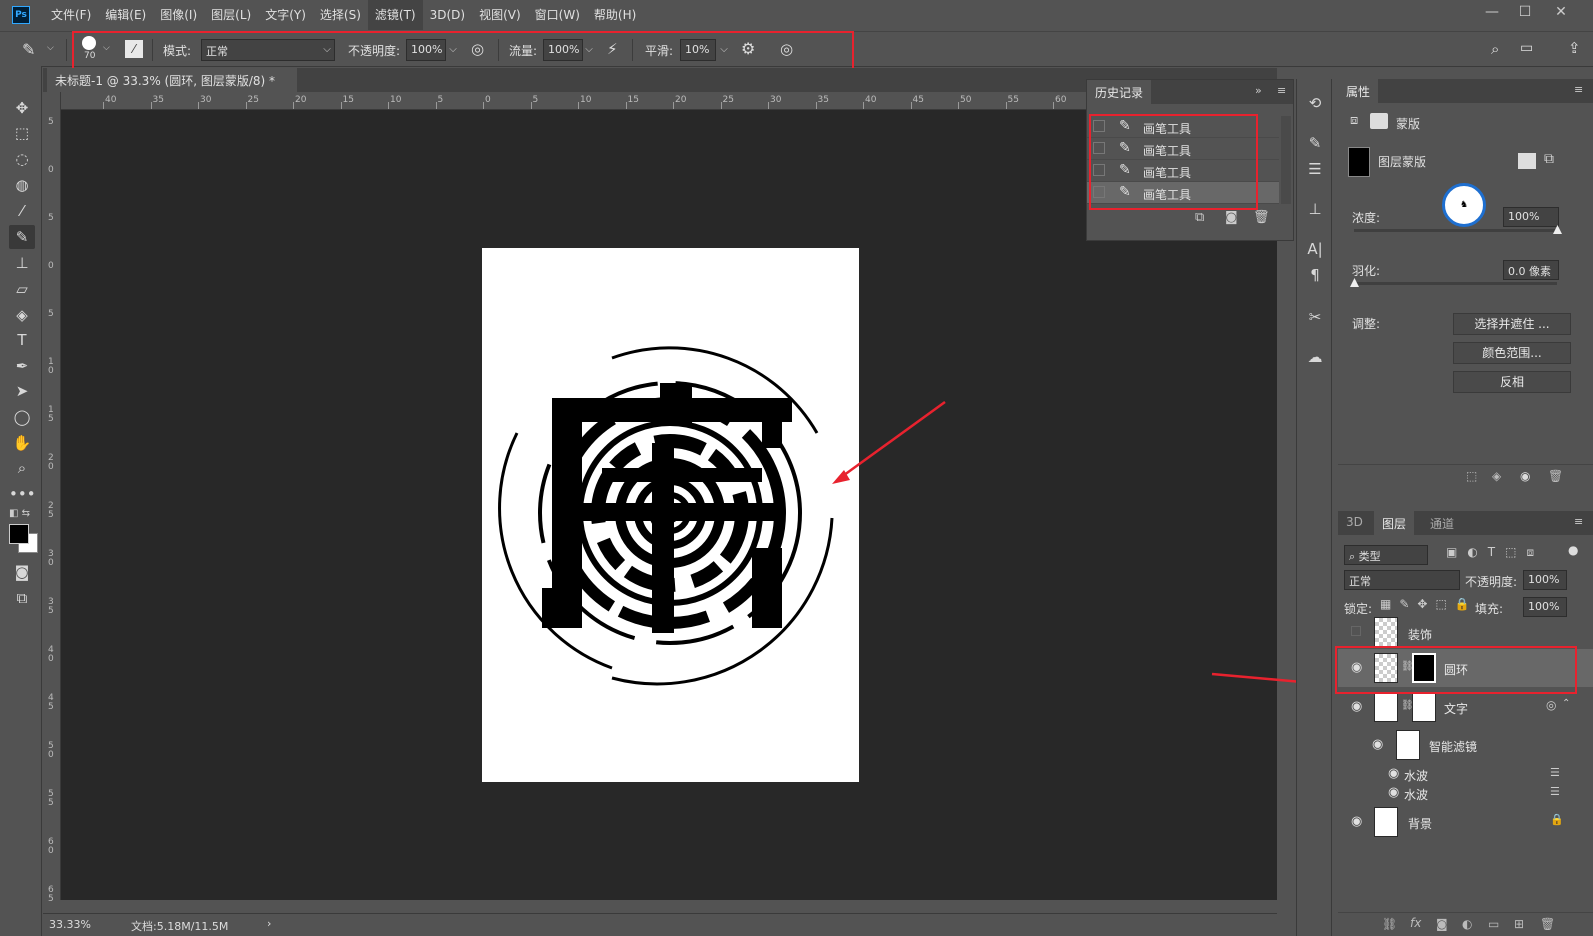  I want to click on layer-mask-thumbnail, so click(1424, 707).